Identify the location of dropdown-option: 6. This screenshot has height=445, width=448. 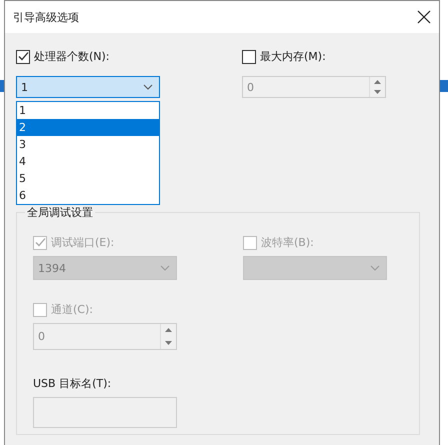
(88, 195).